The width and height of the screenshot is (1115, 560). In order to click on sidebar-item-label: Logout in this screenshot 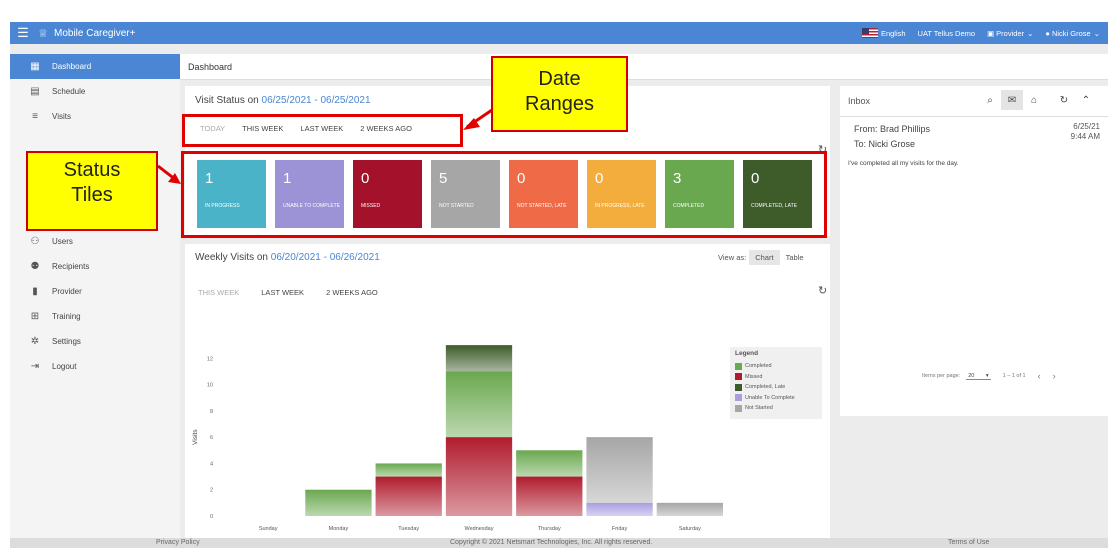, I will do `click(64, 366)`.